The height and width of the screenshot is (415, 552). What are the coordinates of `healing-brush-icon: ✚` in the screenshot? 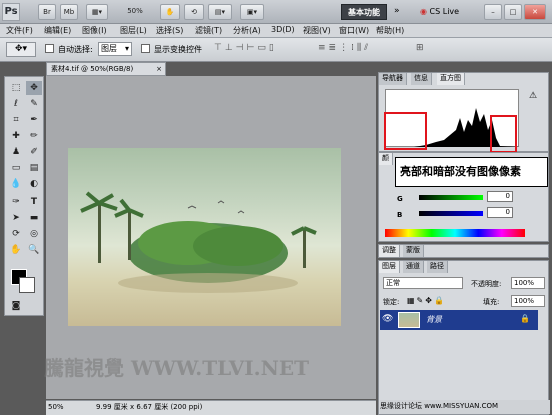 It's located at (16, 136).